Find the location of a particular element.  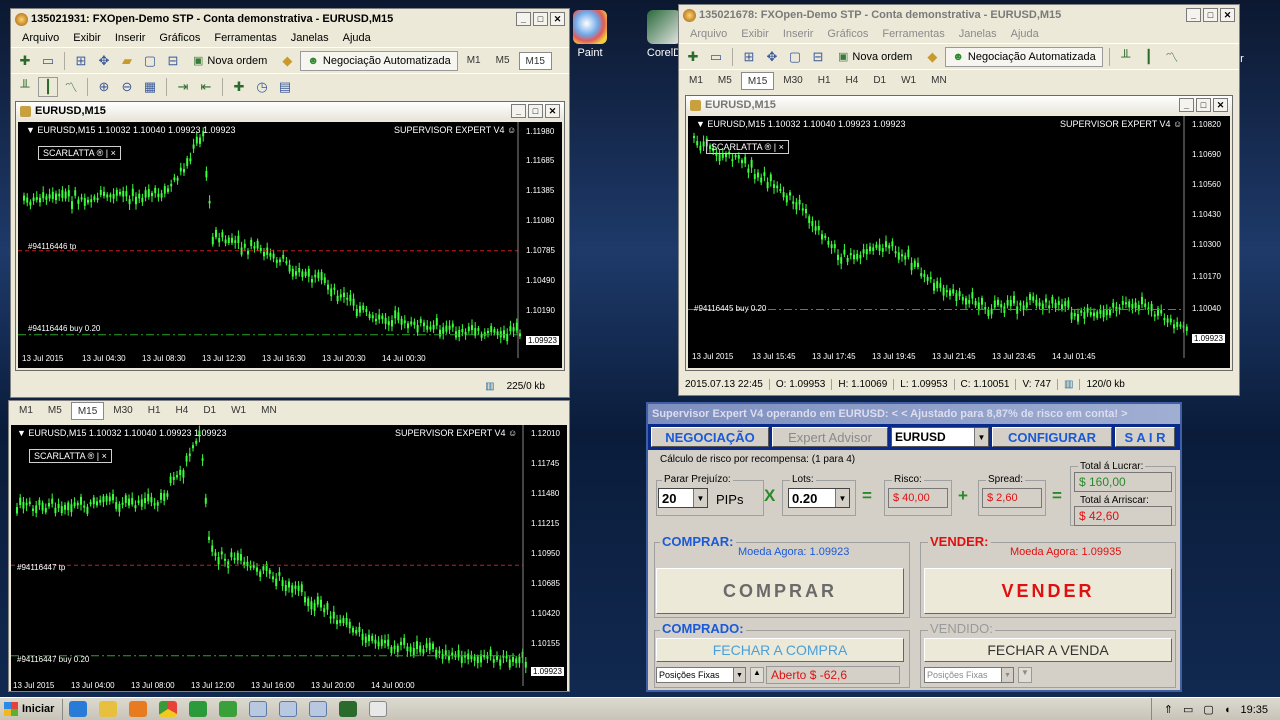

tf-h4: H4 is located at coordinates (182, 411).